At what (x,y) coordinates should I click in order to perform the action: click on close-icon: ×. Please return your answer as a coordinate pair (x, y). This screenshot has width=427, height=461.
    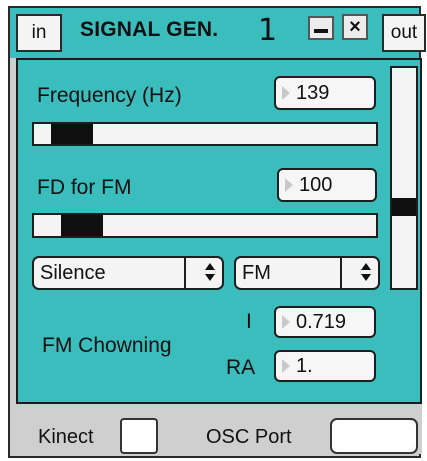
    Looking at the image, I should click on (355, 26).